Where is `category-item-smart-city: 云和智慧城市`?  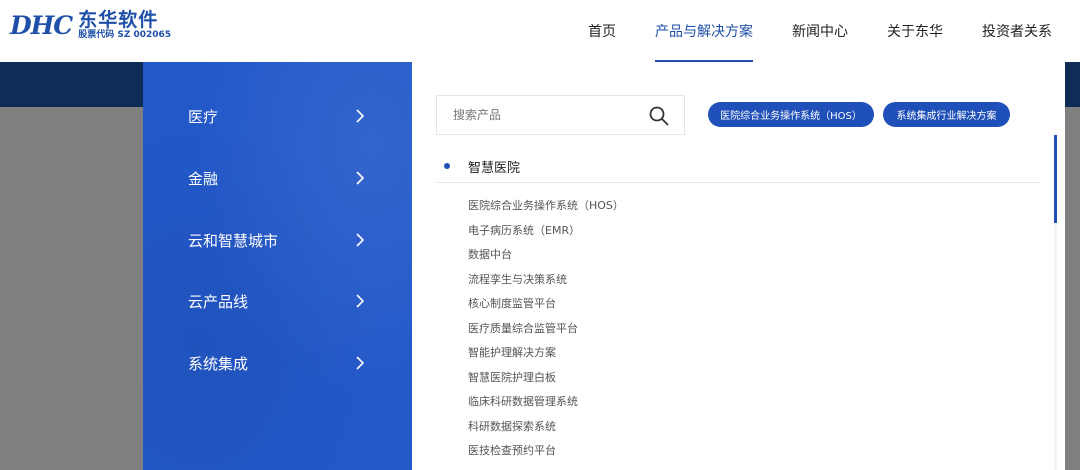
category-item-smart-city: 云和智慧城市 is located at coordinates (277, 240).